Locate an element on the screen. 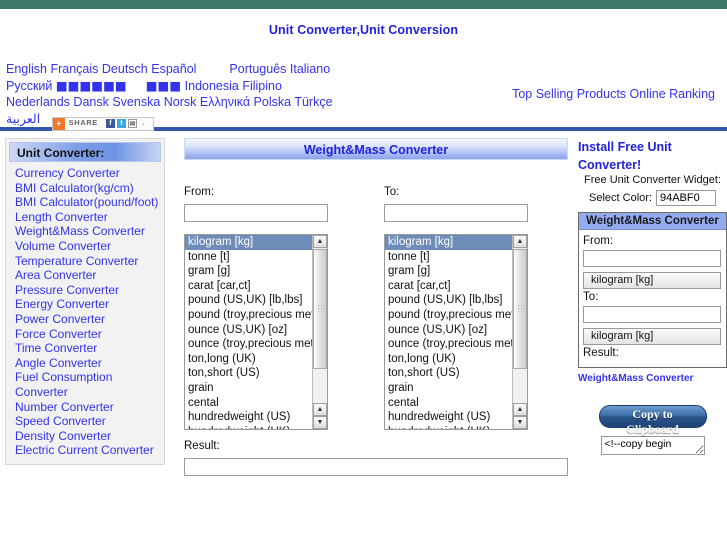 This screenshot has height=545, width=727. share-widget: + SHARE f t ✉ . is located at coordinates (102, 123).